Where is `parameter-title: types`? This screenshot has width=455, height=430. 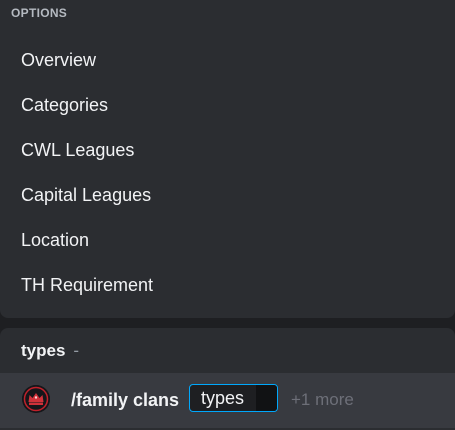 parameter-title: types is located at coordinates (43, 350).